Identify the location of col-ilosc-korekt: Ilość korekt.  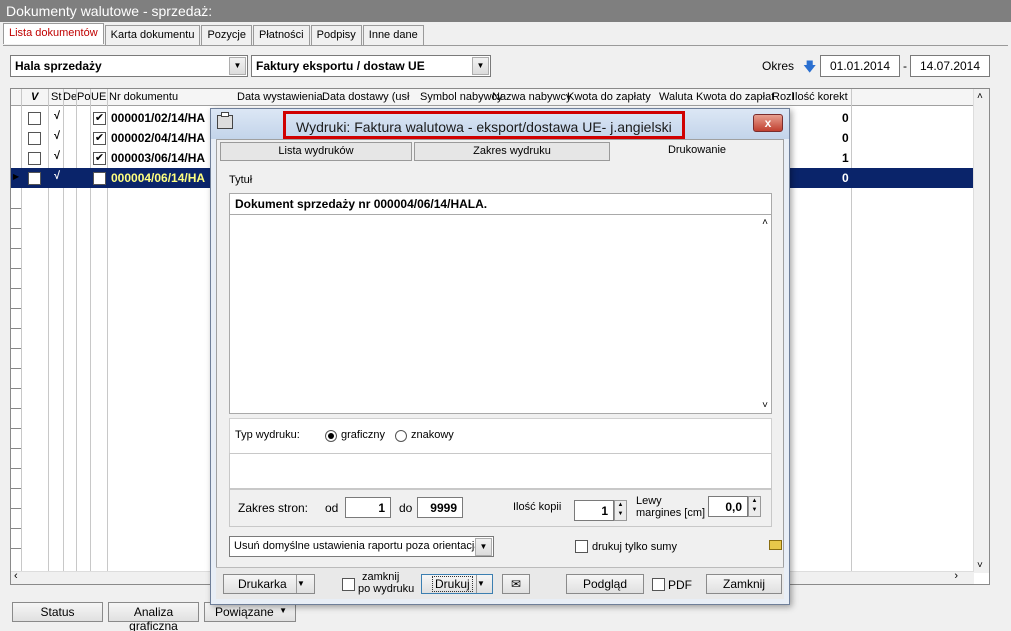
(820, 97).